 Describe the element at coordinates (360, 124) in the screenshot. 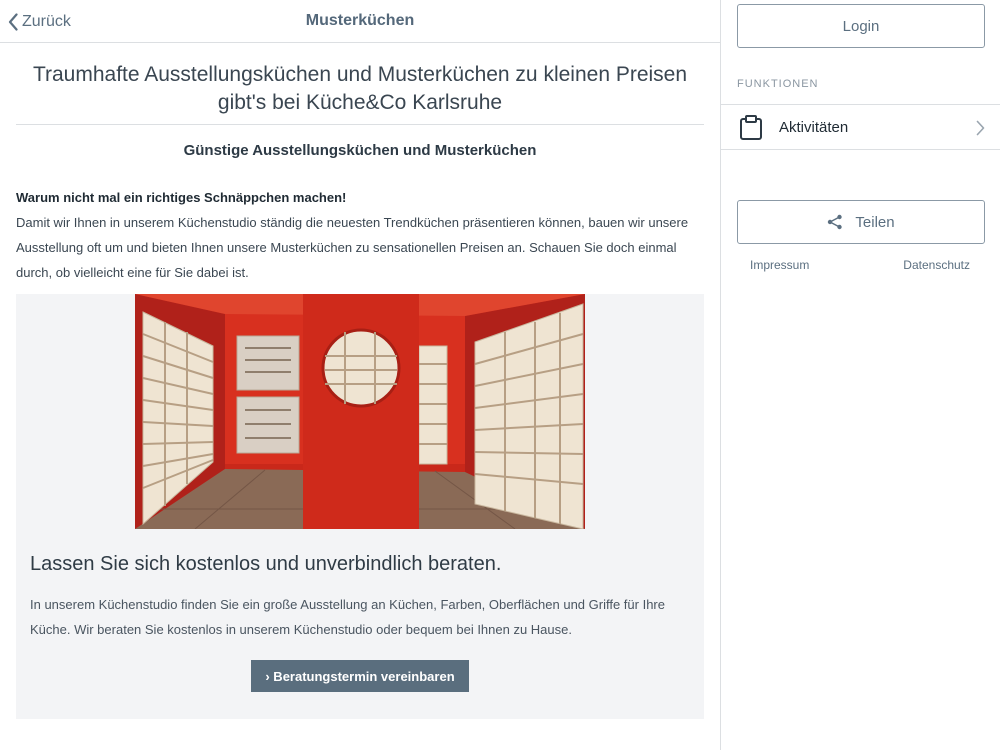

I see `divider` at that location.